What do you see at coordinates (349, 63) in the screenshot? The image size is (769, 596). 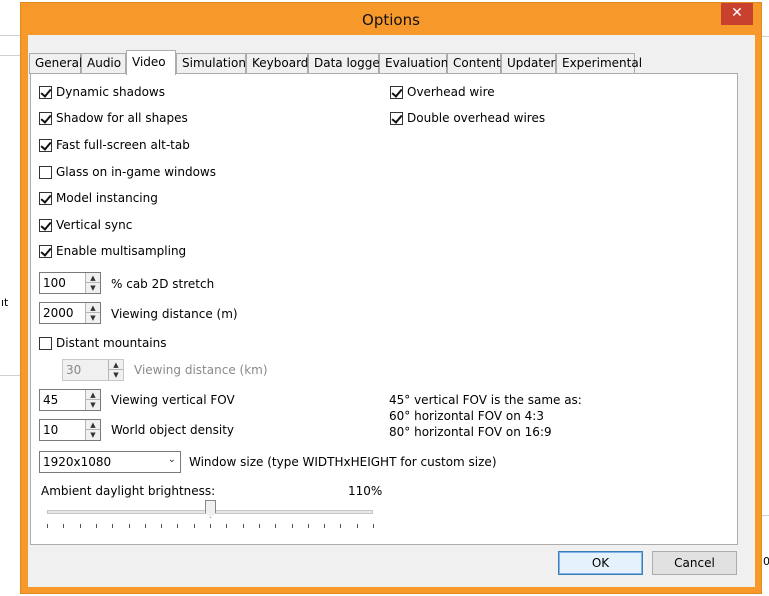 I see `tab-label: Data logger` at bounding box center [349, 63].